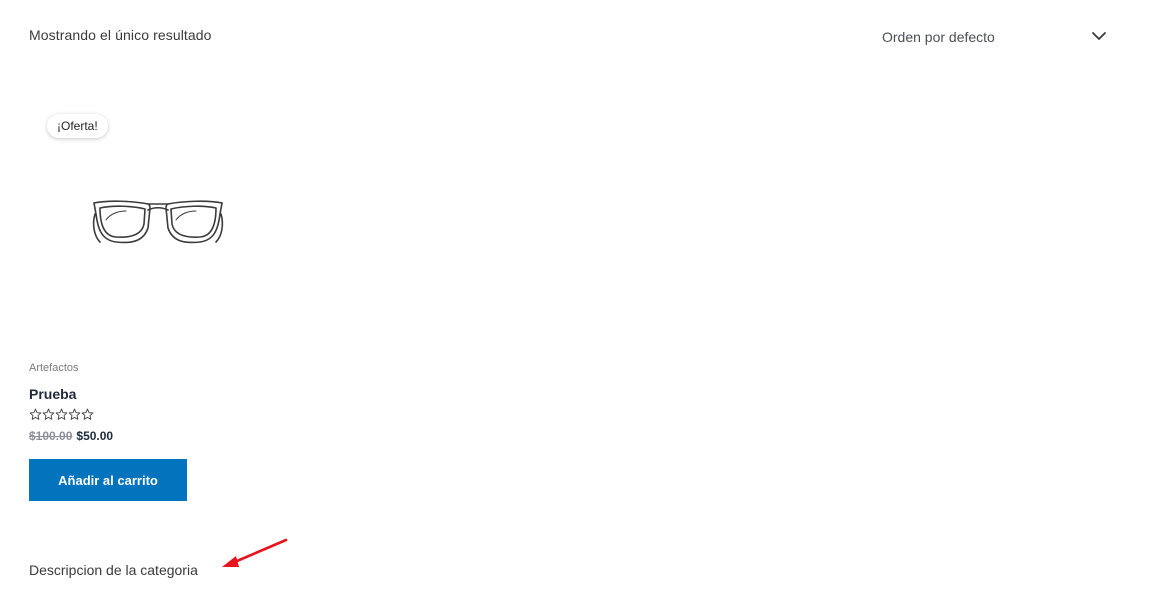 The image size is (1160, 614). Describe the element at coordinates (108, 480) in the screenshot. I see `add-to-cart-button: Añadir al carrito` at that location.